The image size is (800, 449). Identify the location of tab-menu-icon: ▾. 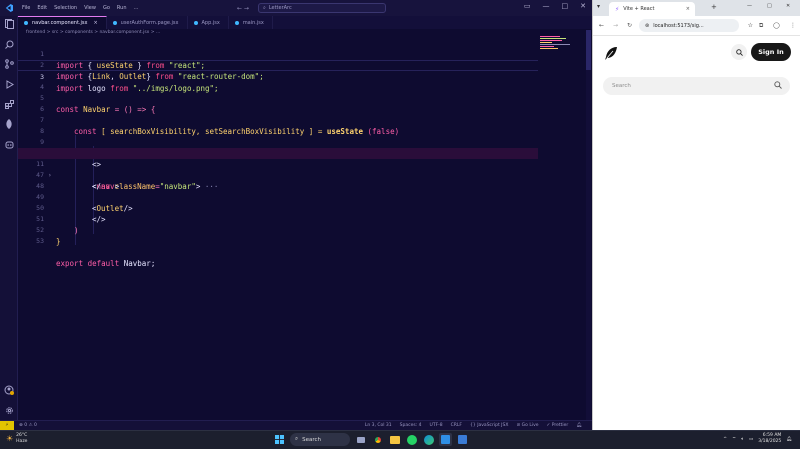
(598, 6).